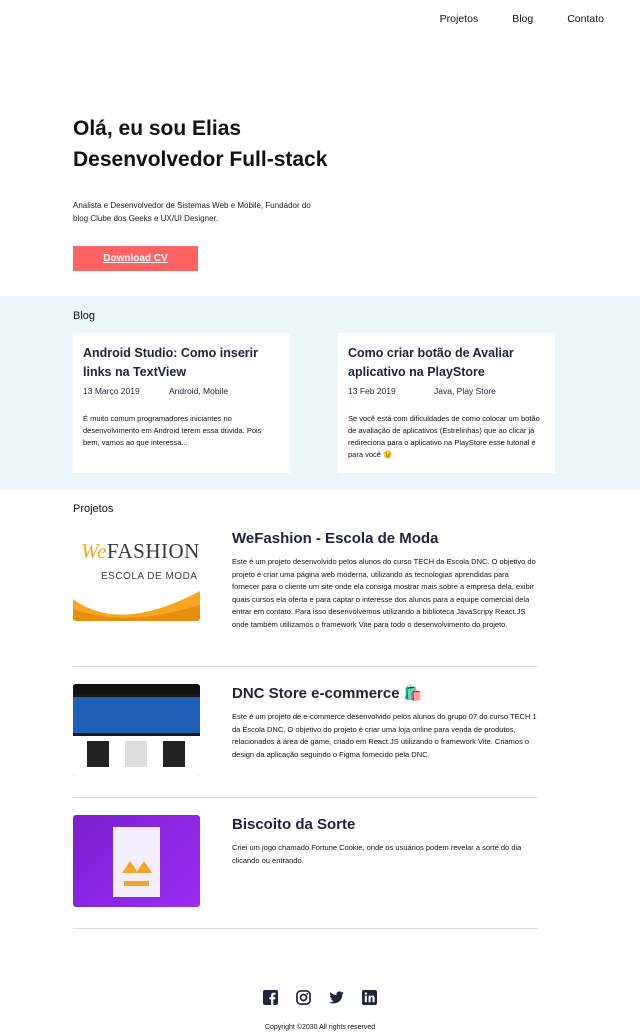  Describe the element at coordinates (522, 19) in the screenshot. I see `nav-blog-link: Blog` at that location.